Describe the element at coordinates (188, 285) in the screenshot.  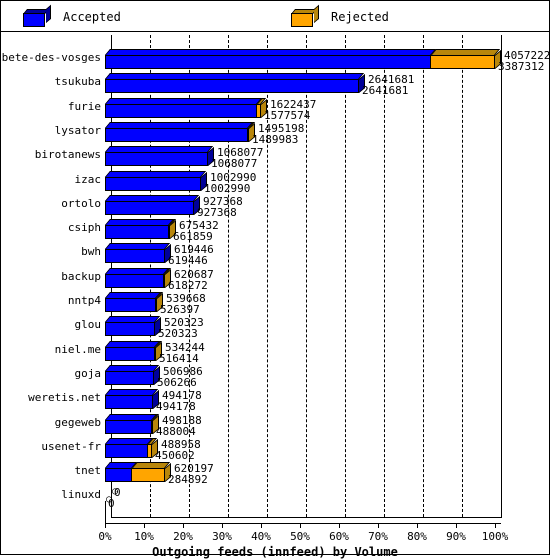
I see `value-label-rejected: 618272` at that location.